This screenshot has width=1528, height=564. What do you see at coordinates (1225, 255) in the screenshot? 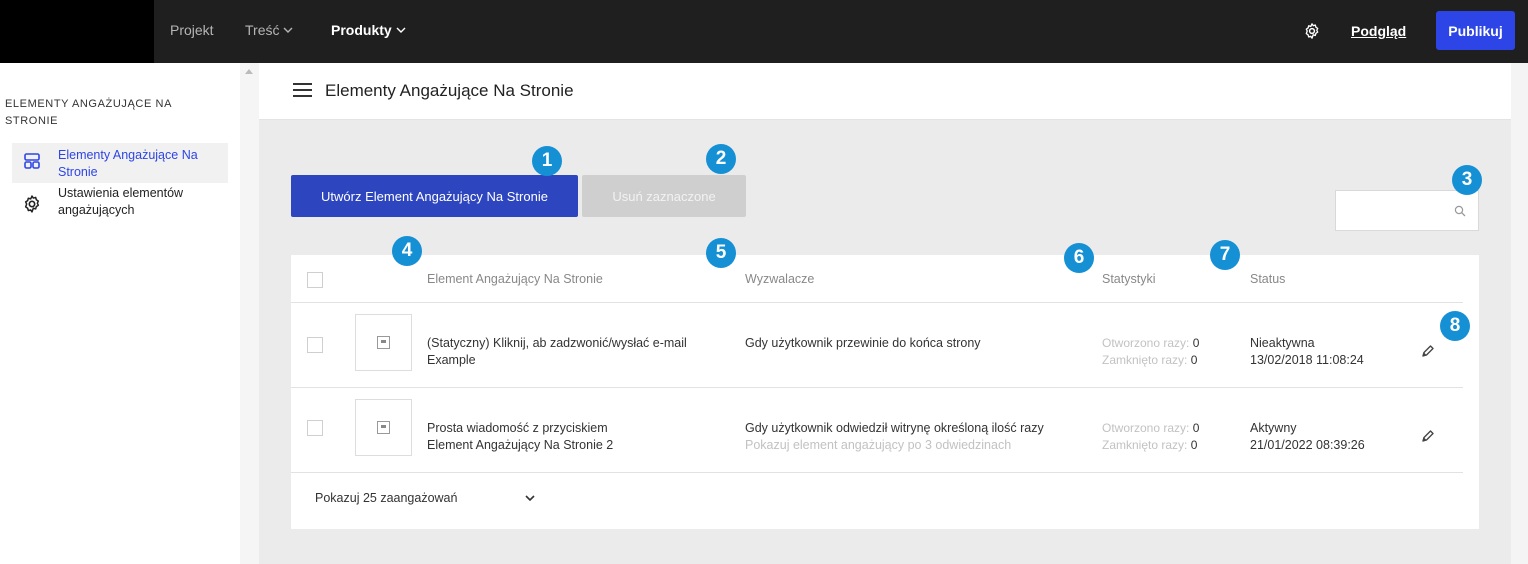
I see `callout-badge-7: 7` at bounding box center [1225, 255].